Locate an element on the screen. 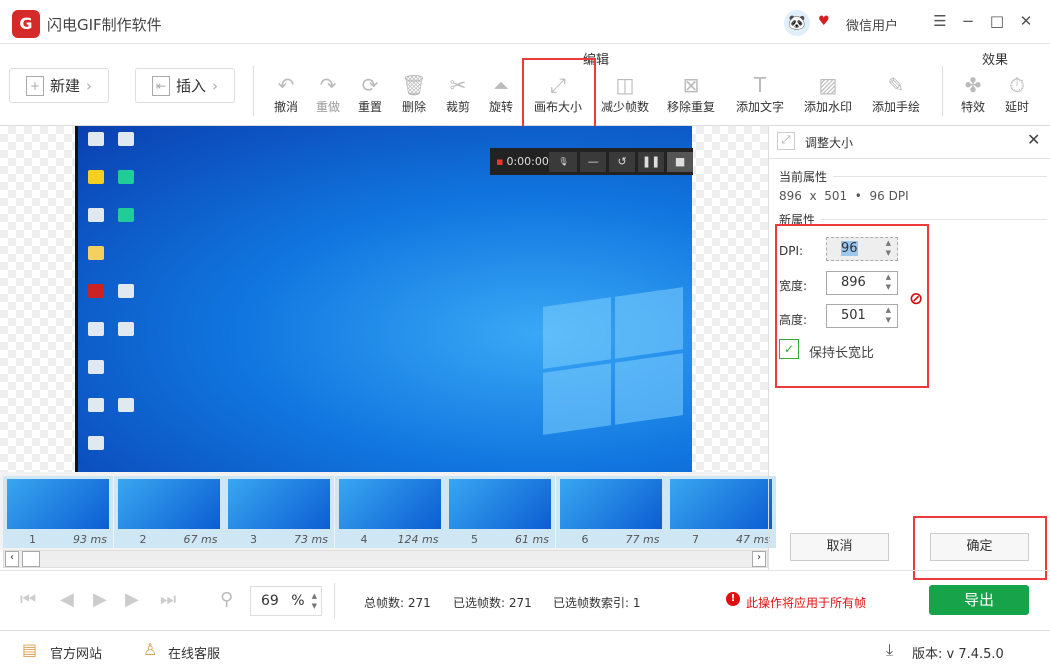  tool-icon: ◫ is located at coordinates (625, 85).